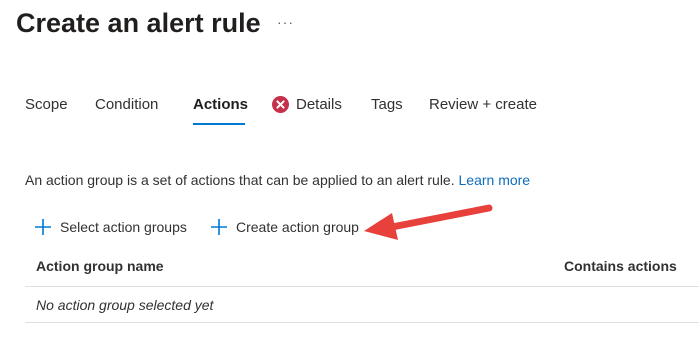 Image resolution: width=699 pixels, height=361 pixels. What do you see at coordinates (362, 322) in the screenshot?
I see `table-bottom-divider` at bounding box center [362, 322].